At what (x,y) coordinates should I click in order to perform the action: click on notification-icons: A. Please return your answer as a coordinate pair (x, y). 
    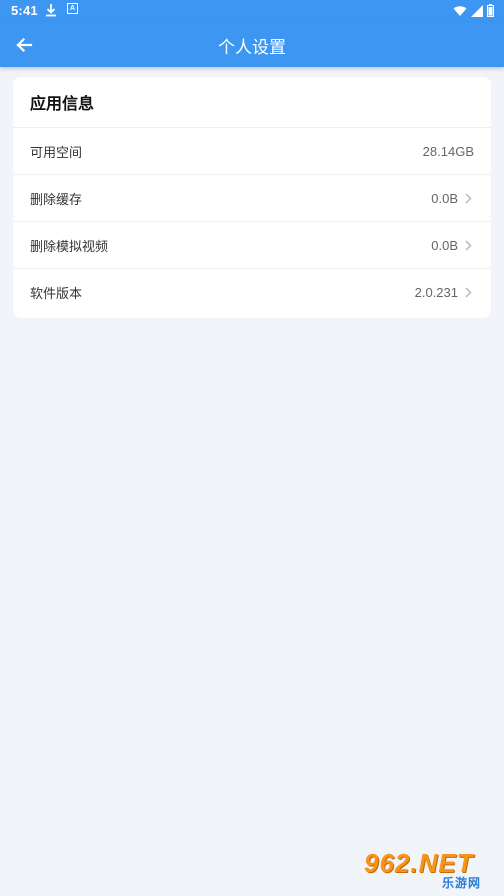
    Looking at the image, I should click on (61, 11).